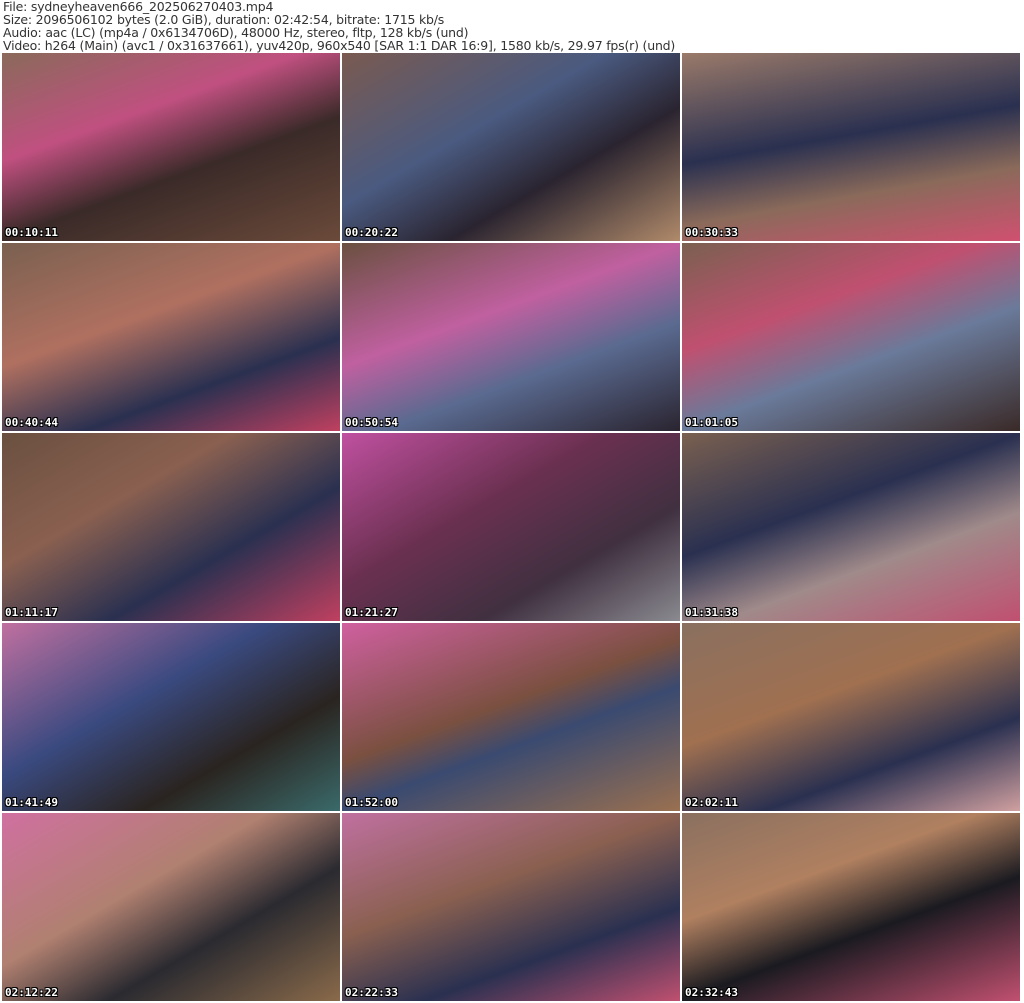 This screenshot has height=1003, width=1024. What do you see at coordinates (511, 717) in the screenshot?
I see `video-thumbnail: 01:52:00` at bounding box center [511, 717].